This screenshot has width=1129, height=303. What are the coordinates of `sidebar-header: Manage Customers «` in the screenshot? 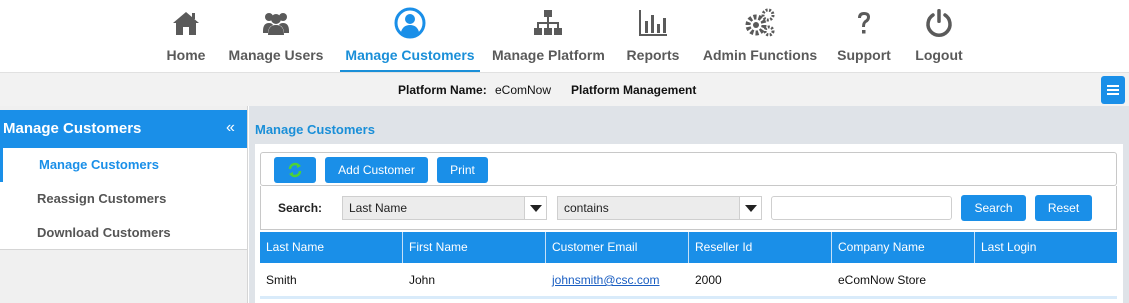 It's located at (123, 129).